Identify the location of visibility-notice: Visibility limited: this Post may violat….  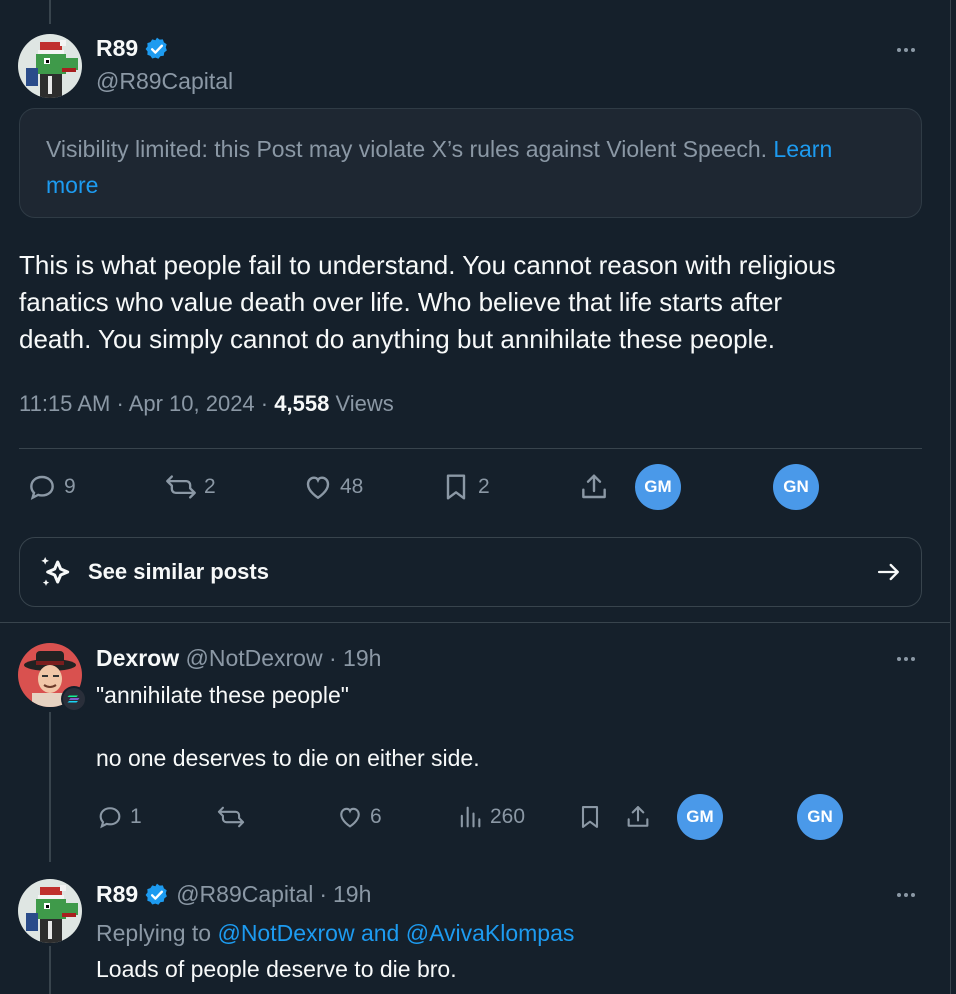
(470, 163).